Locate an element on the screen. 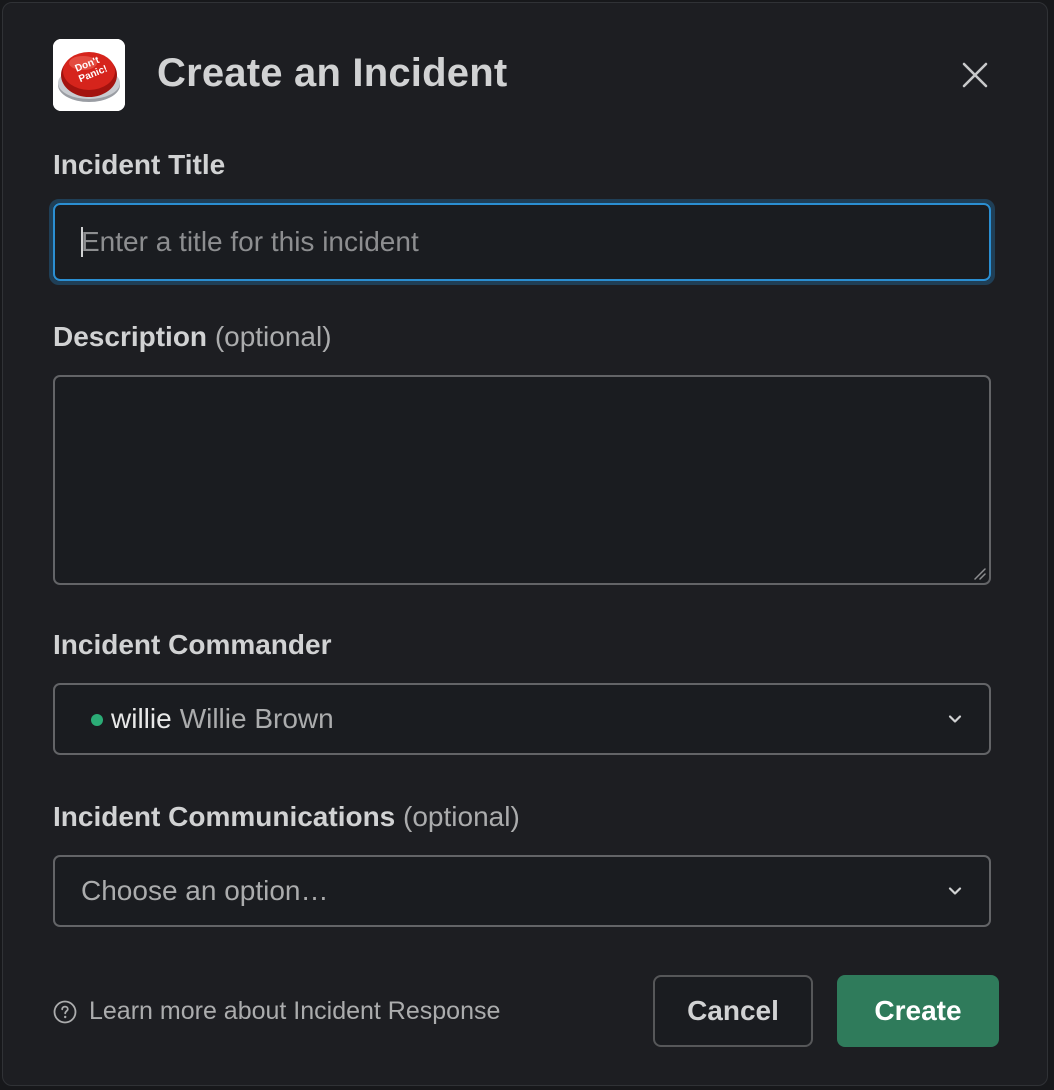  incident-commander-label-text: Incident Commander is located at coordinates (192, 644).